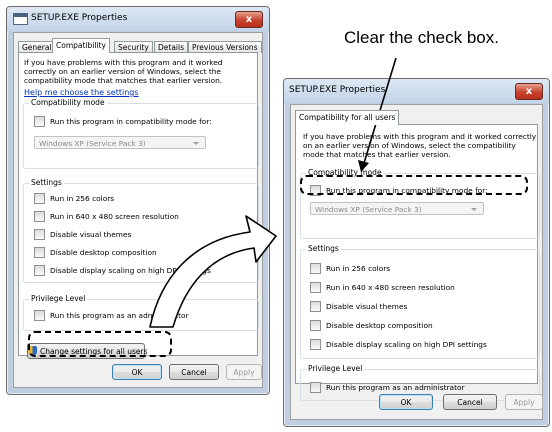  Describe the element at coordinates (39, 121) in the screenshot. I see `compat-mode-checkbox` at that location.